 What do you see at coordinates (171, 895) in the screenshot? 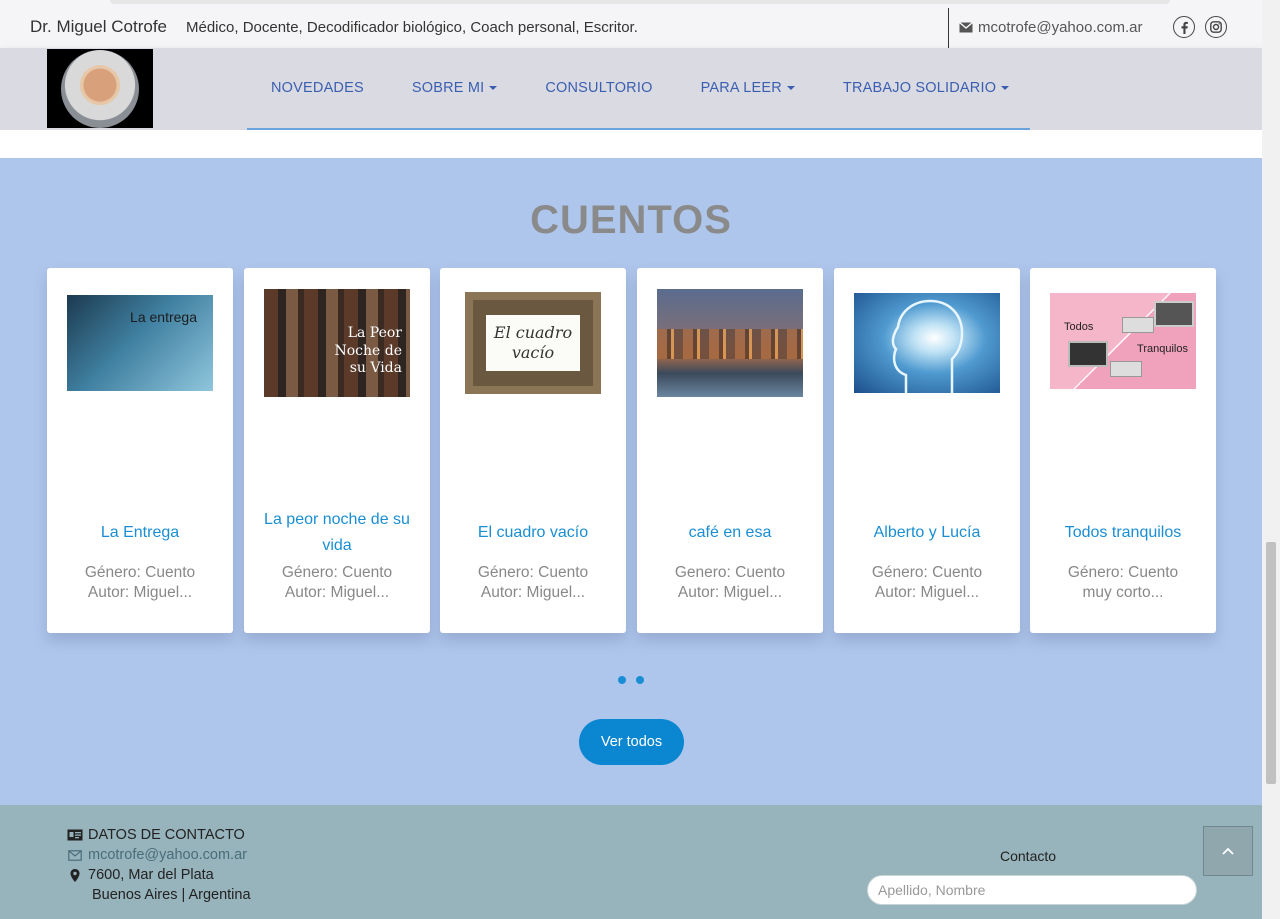
I see `address-line-2: Buenos Aires | Argentina` at bounding box center [171, 895].